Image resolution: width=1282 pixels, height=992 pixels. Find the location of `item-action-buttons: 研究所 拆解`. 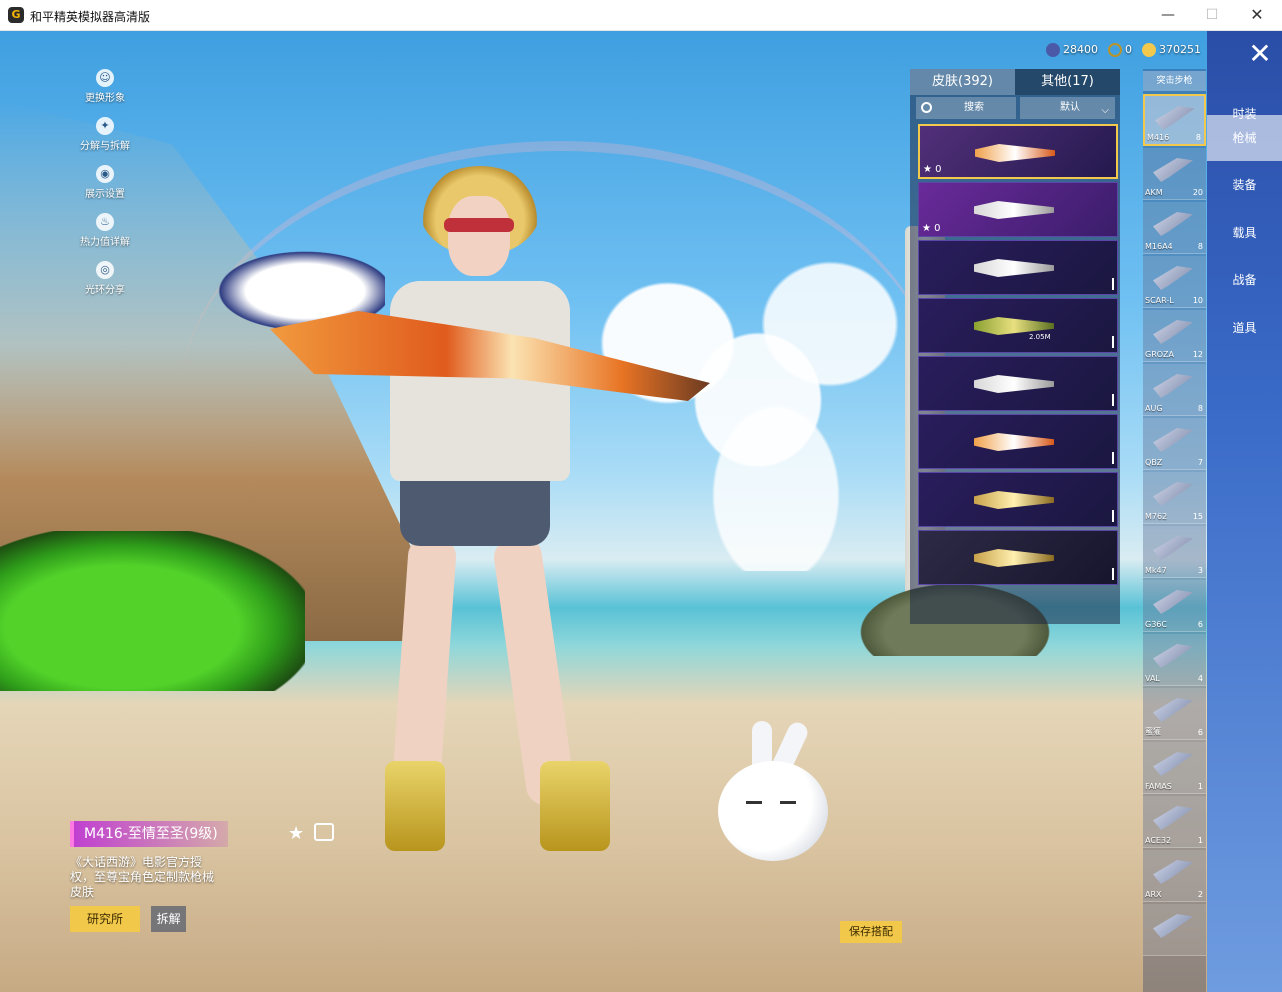

item-action-buttons: 研究所 拆解 is located at coordinates (205, 919).